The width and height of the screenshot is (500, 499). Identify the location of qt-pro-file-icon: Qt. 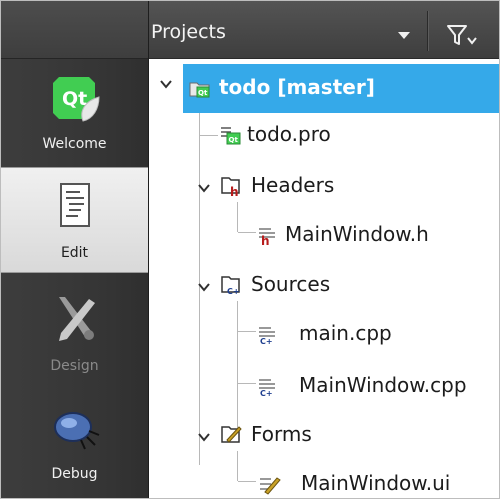
(231, 136).